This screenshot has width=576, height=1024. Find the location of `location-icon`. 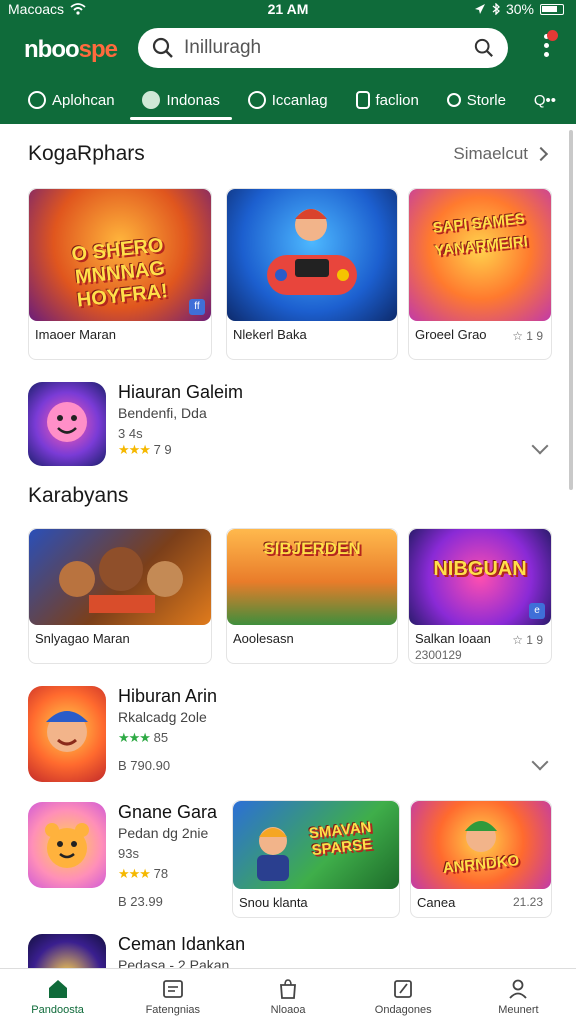

location-icon is located at coordinates (479, 9).